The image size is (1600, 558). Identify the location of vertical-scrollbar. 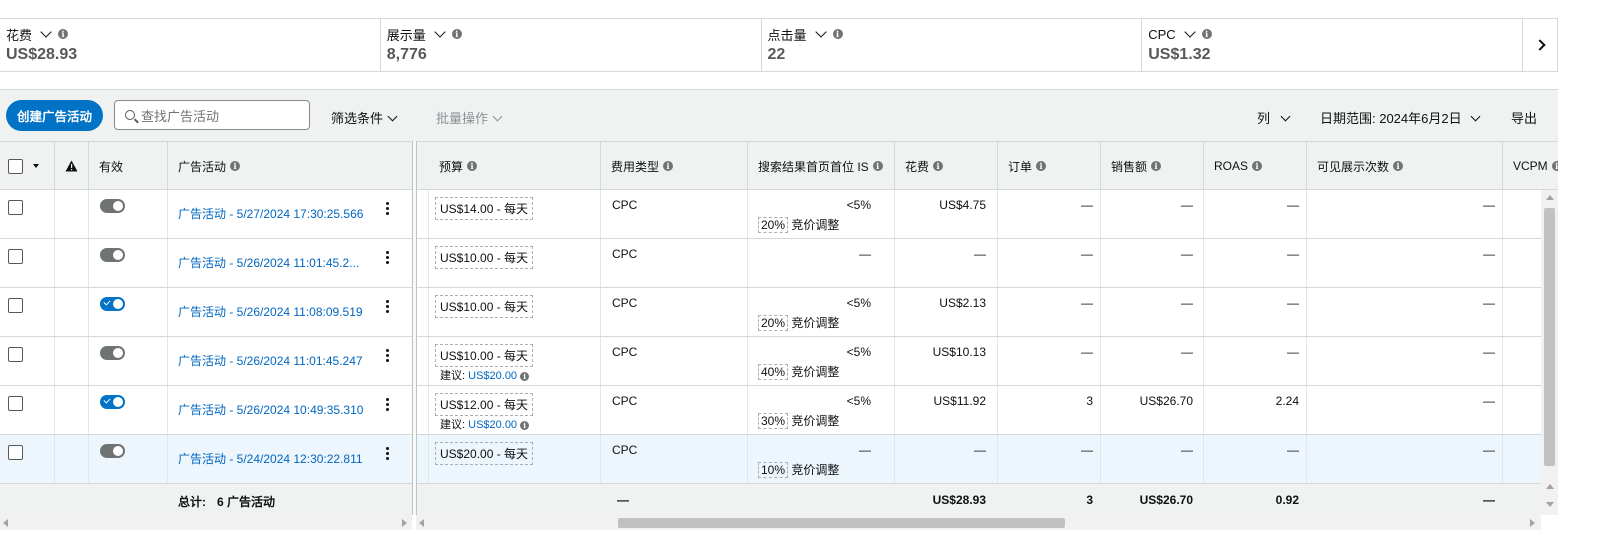
(1549, 352).